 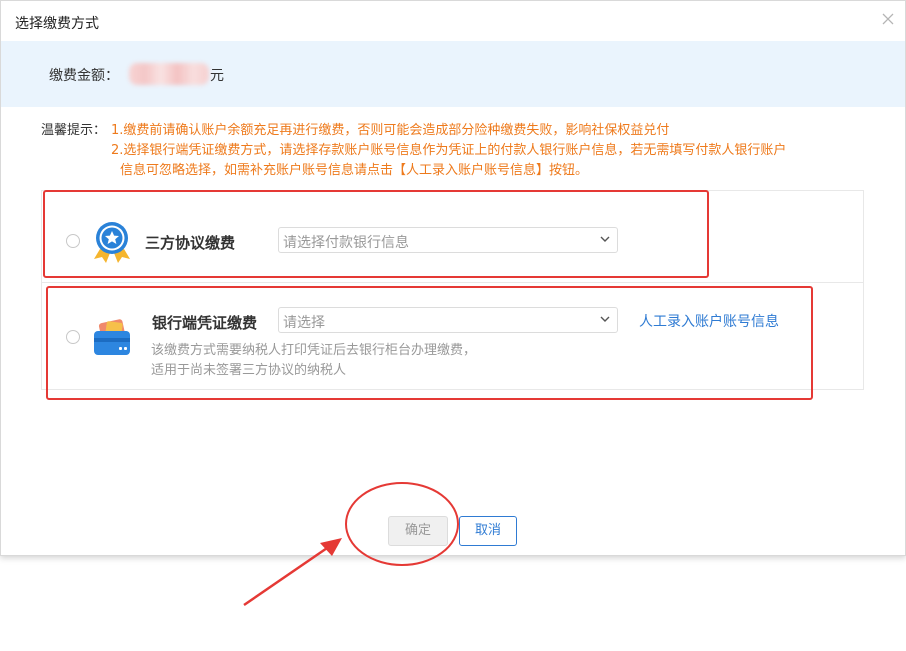 What do you see at coordinates (249, 370) in the screenshot?
I see `option-desc-line-2: 适用于尚未签署三方协议的纳税人` at bounding box center [249, 370].